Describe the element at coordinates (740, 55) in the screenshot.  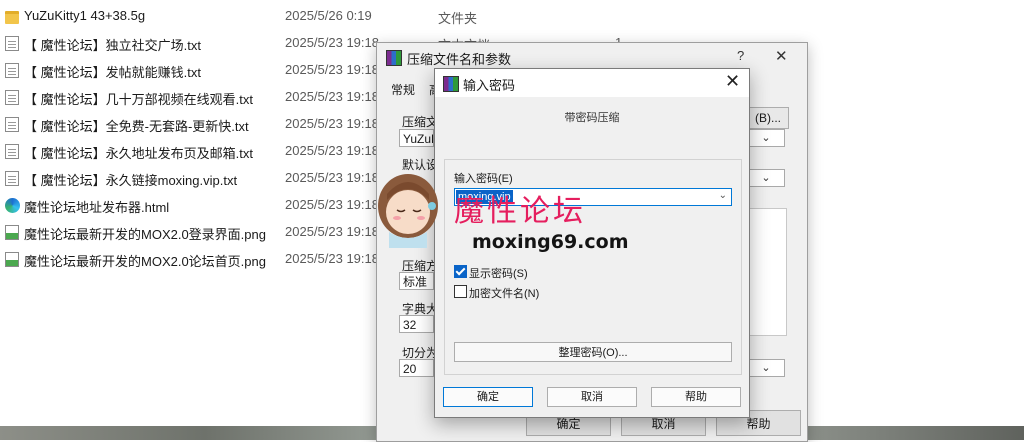
I see `help-icon: ?` at that location.